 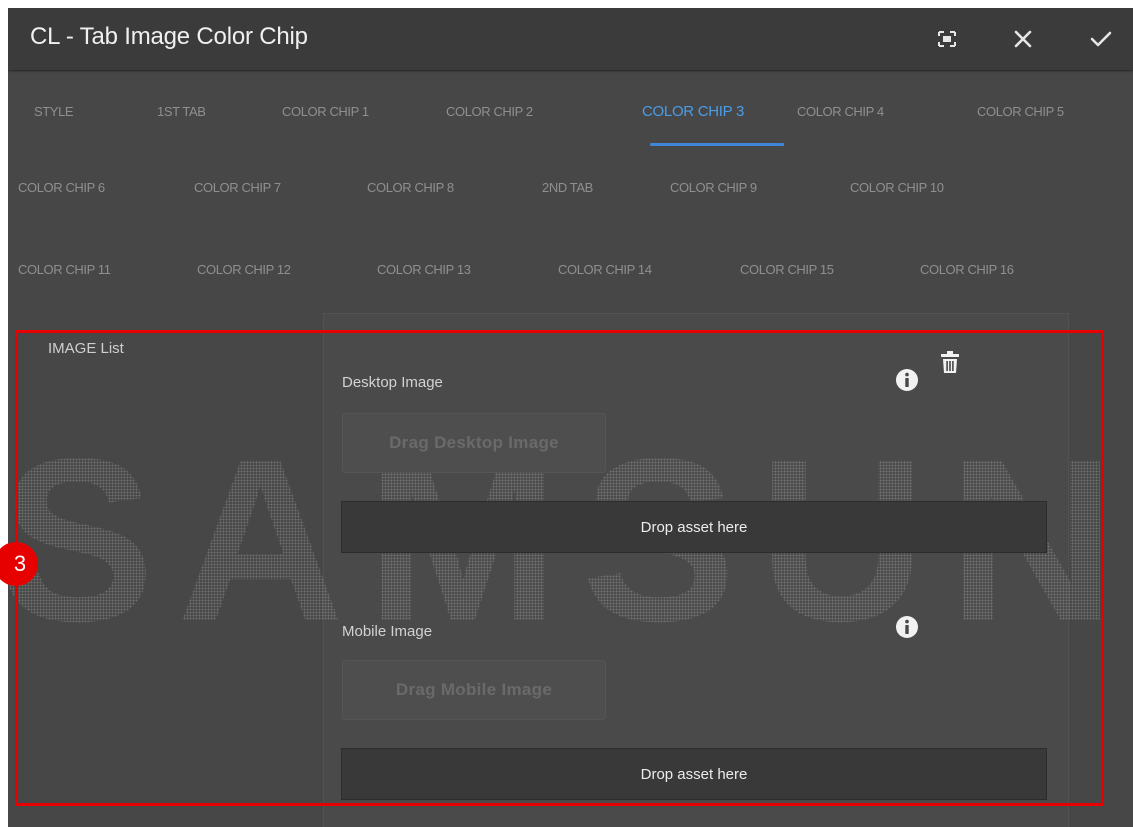 What do you see at coordinates (897, 187) in the screenshot?
I see `tab-color-chip-10: COLOR CHIP 10` at bounding box center [897, 187].